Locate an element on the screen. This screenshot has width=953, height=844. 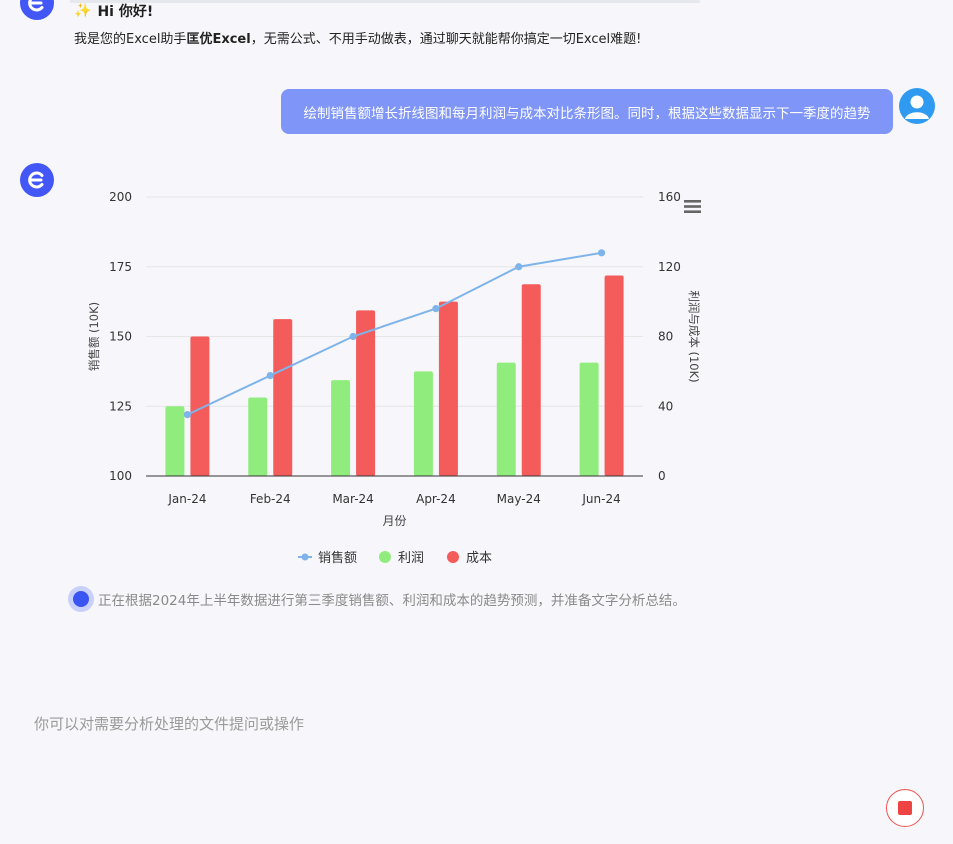
y-right-tick-label: 0 is located at coordinates (662, 476).